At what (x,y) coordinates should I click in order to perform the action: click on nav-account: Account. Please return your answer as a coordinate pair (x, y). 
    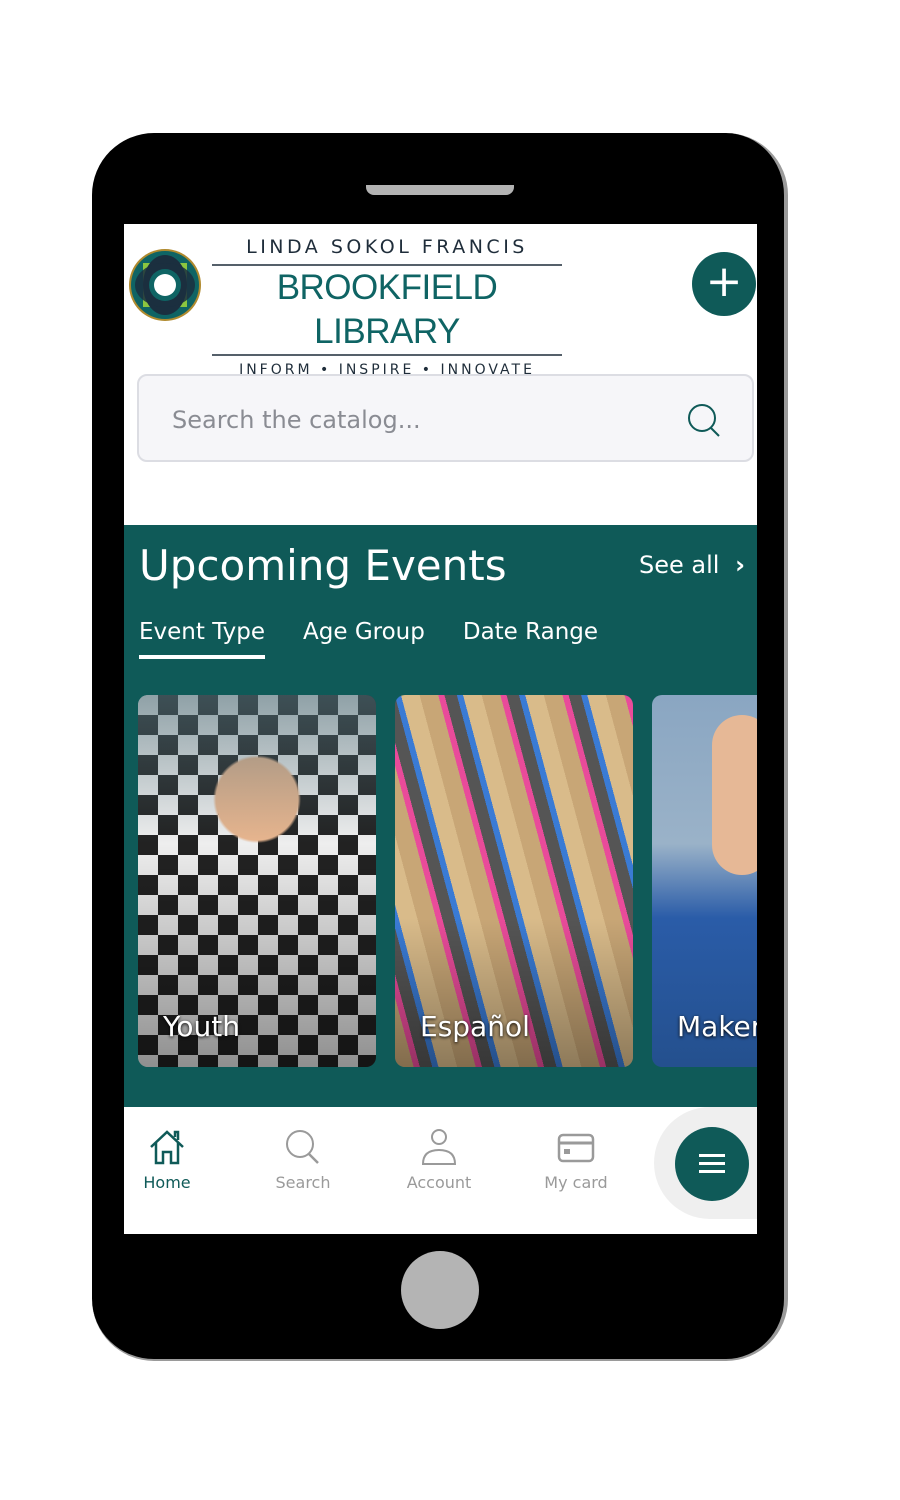
    Looking at the image, I should click on (439, 1159).